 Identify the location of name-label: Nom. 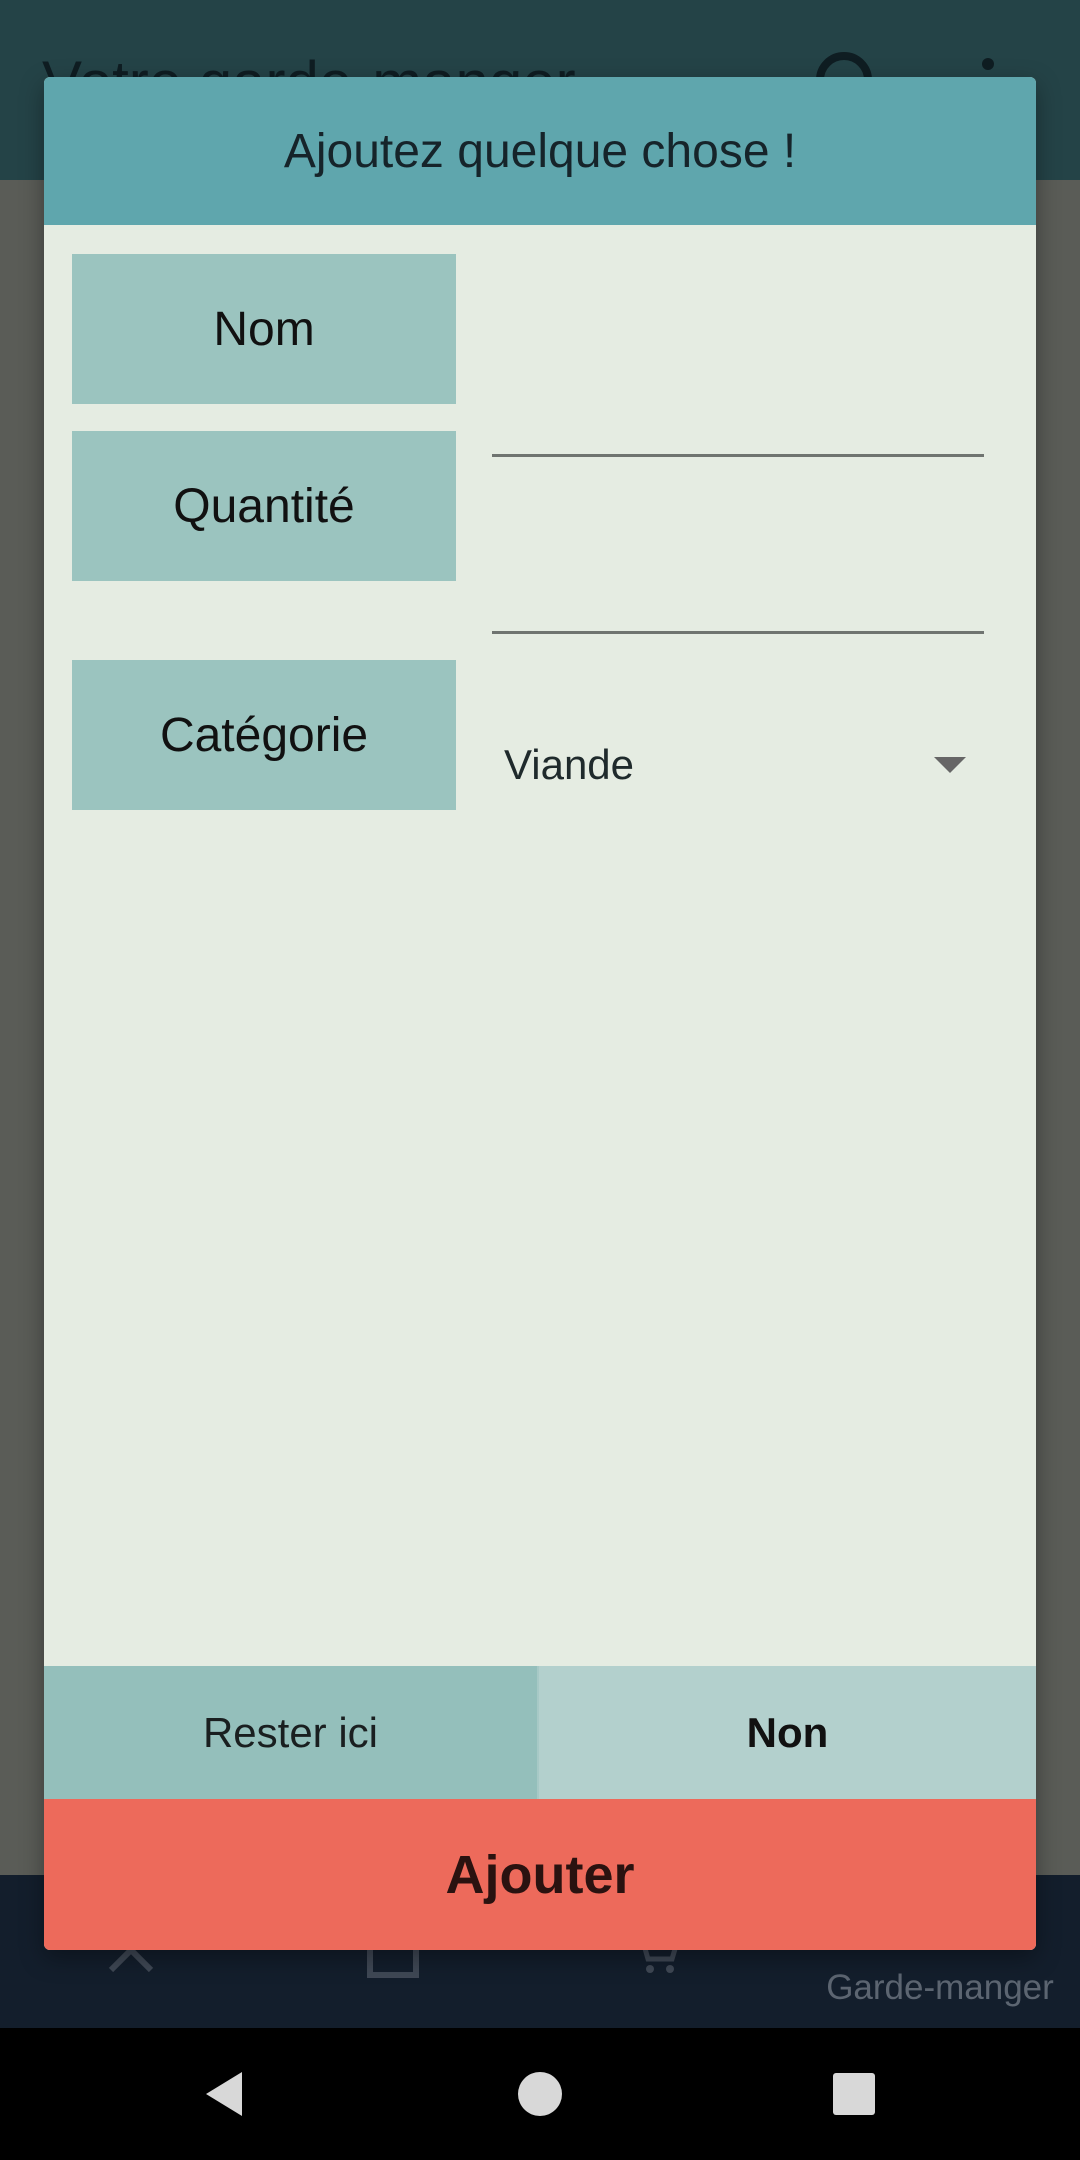
(264, 329).